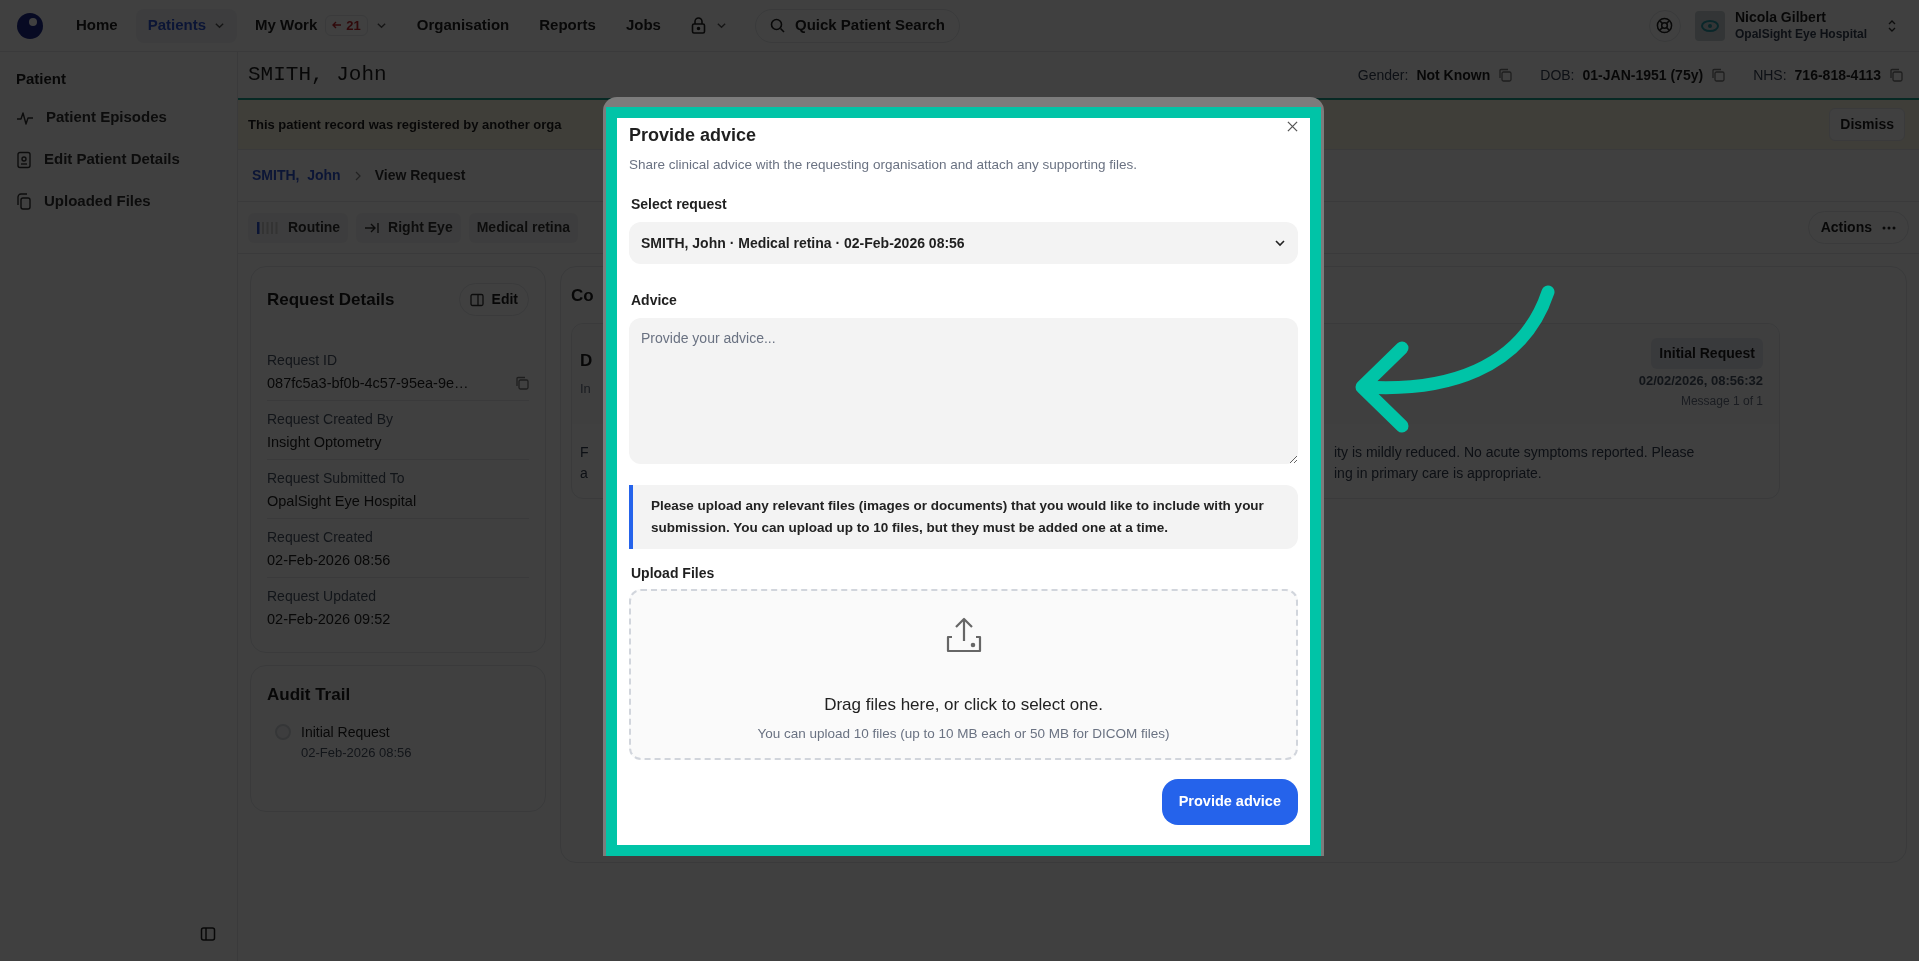 This screenshot has height=961, width=1919. I want to click on field-value: Insight Optometry, so click(324, 442).